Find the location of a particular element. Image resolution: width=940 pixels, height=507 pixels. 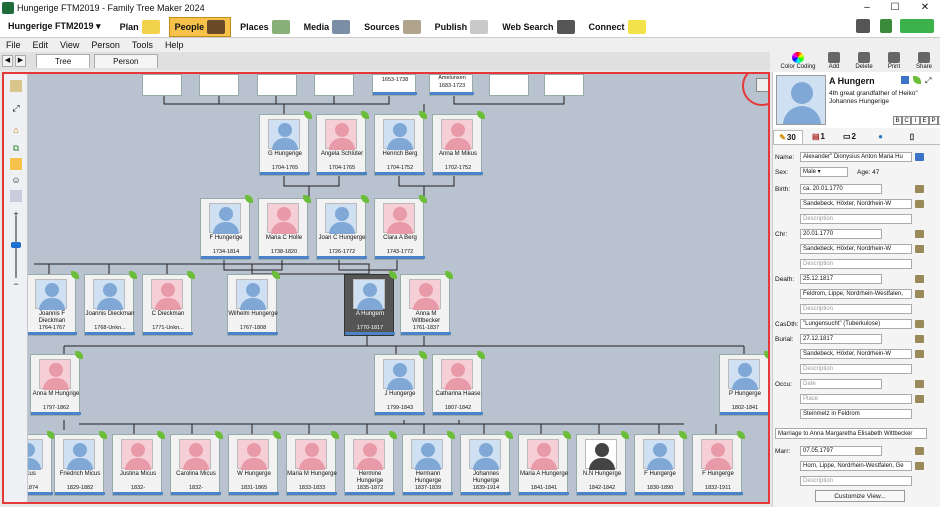

person-card: Justina Micus 1832- is located at coordinates (138, 463).